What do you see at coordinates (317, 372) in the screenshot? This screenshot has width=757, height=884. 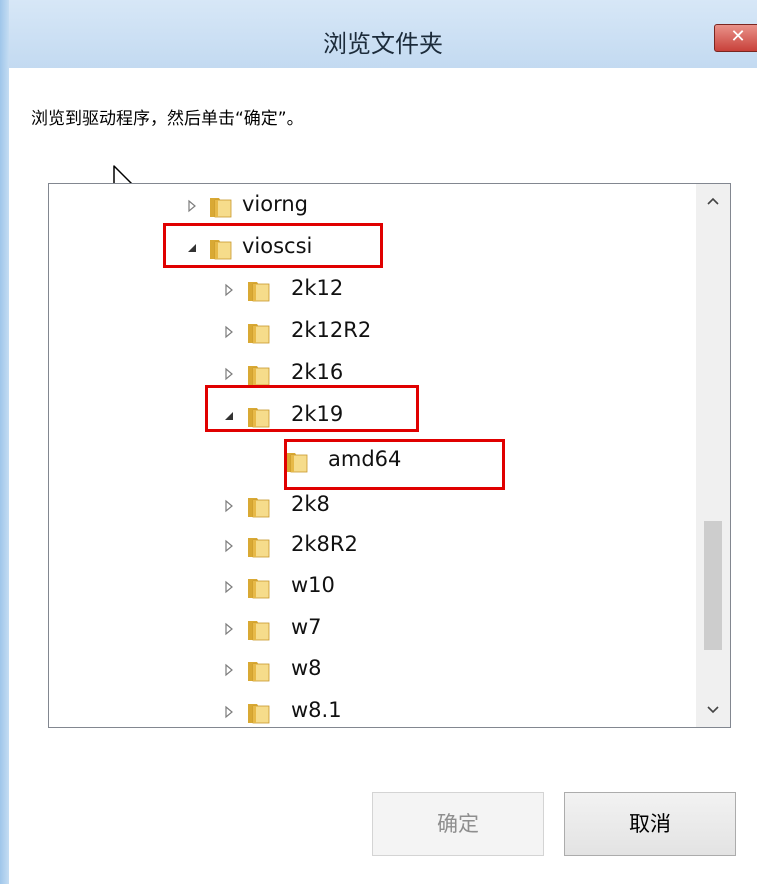 I see `tree-node-label: 2k16` at bounding box center [317, 372].